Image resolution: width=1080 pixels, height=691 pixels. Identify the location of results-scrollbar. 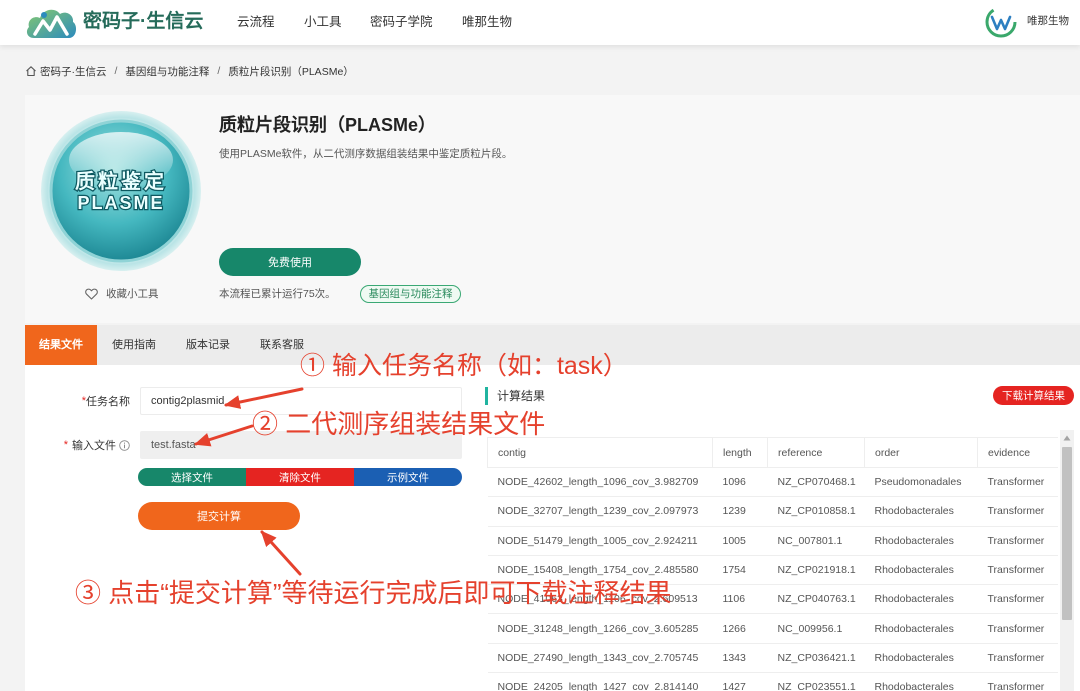
(1067, 560).